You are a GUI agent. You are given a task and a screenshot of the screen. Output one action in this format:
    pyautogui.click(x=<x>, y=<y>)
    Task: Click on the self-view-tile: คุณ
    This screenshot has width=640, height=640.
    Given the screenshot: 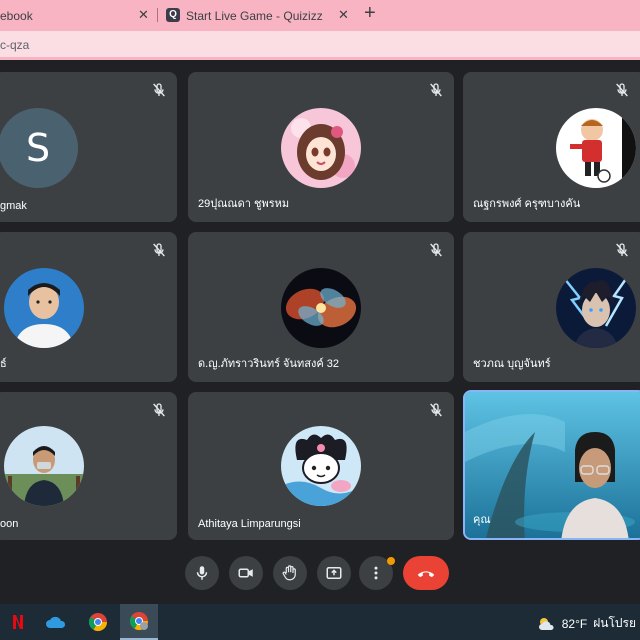 What is the action you would take?
    pyautogui.click(x=551, y=465)
    